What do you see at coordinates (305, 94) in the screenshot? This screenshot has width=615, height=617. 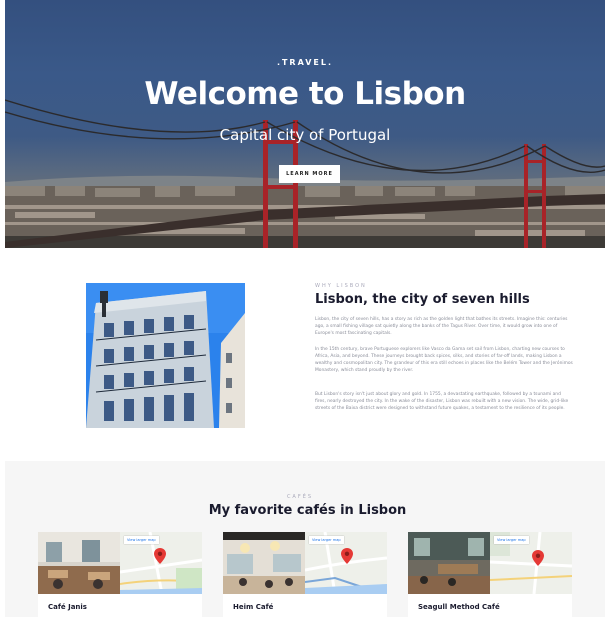 I see `hero-title: Welcome to Lisbon` at bounding box center [305, 94].